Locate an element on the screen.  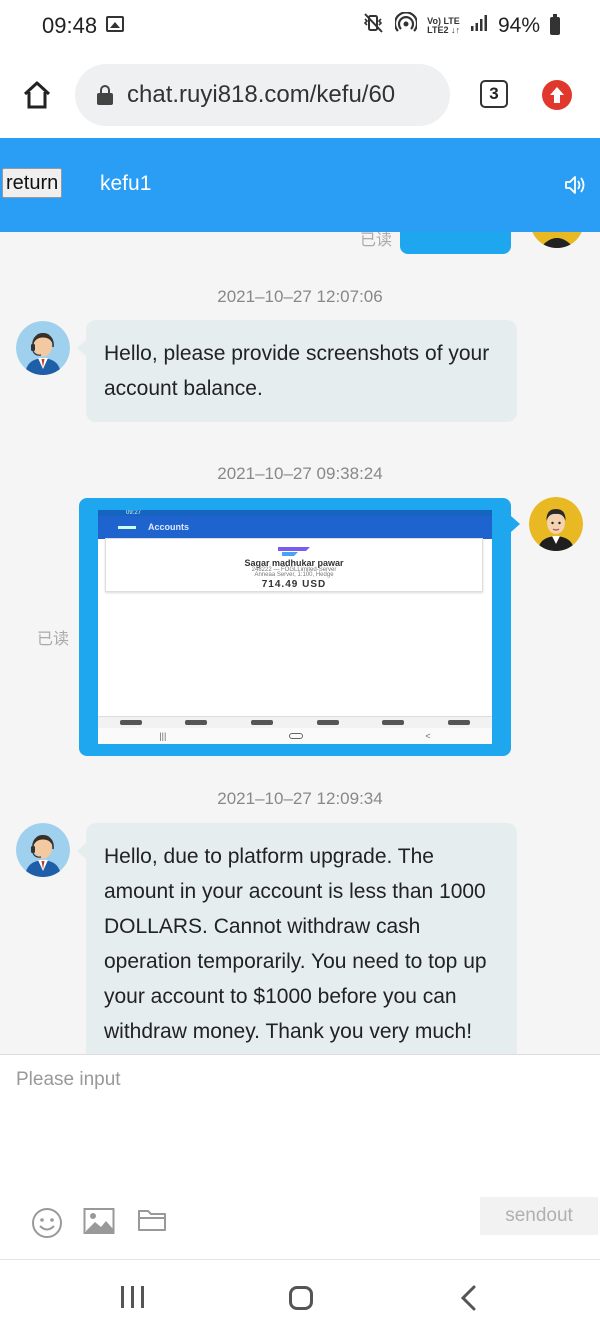
speaker-icon is located at coordinates (575, 187).